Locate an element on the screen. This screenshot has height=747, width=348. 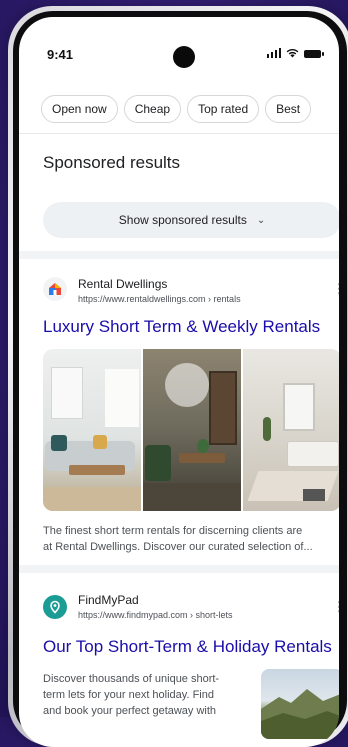
findmypad-favicon is located at coordinates (55, 607).